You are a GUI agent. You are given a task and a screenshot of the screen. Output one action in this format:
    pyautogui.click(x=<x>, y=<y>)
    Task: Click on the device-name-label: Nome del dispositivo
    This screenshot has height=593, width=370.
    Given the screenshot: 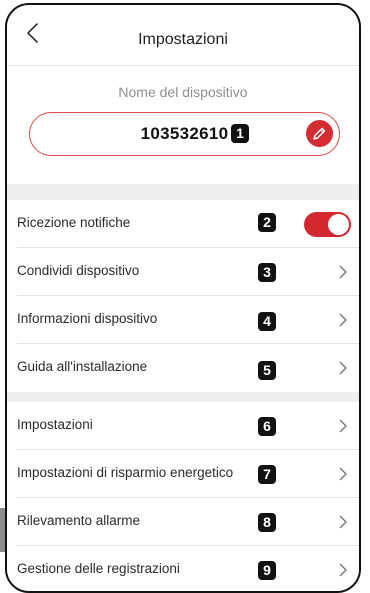 What is the action you would take?
    pyautogui.click(x=183, y=92)
    